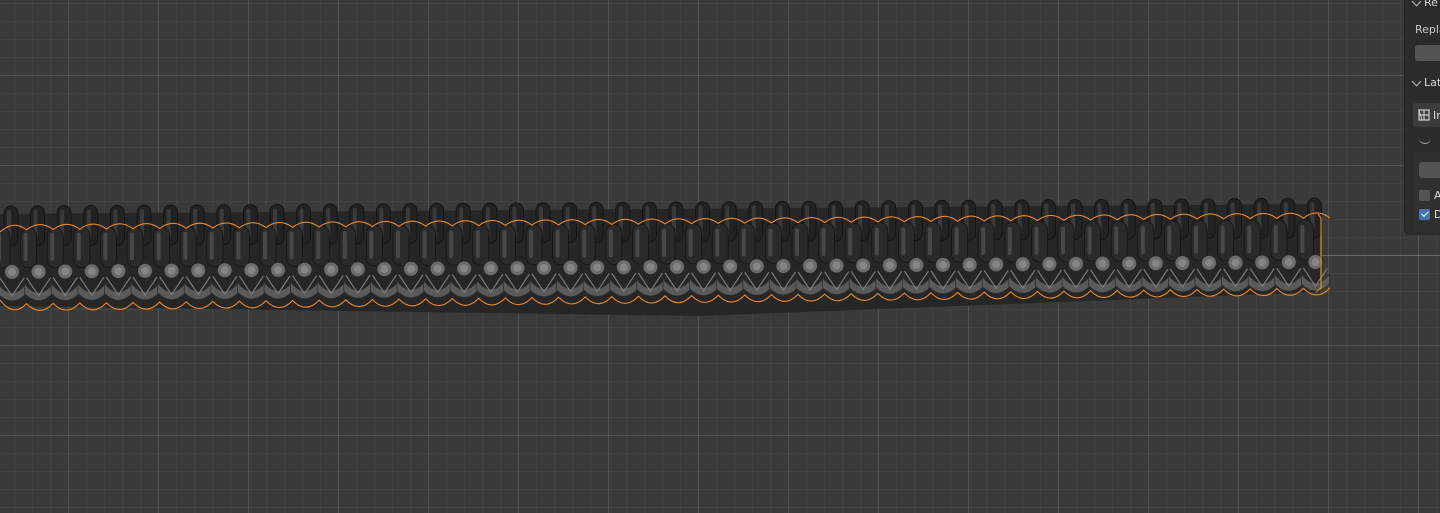 The height and width of the screenshot is (513, 1440). What do you see at coordinates (1431, 4) in the screenshot?
I see `section-header-re-label: Re` at bounding box center [1431, 4].